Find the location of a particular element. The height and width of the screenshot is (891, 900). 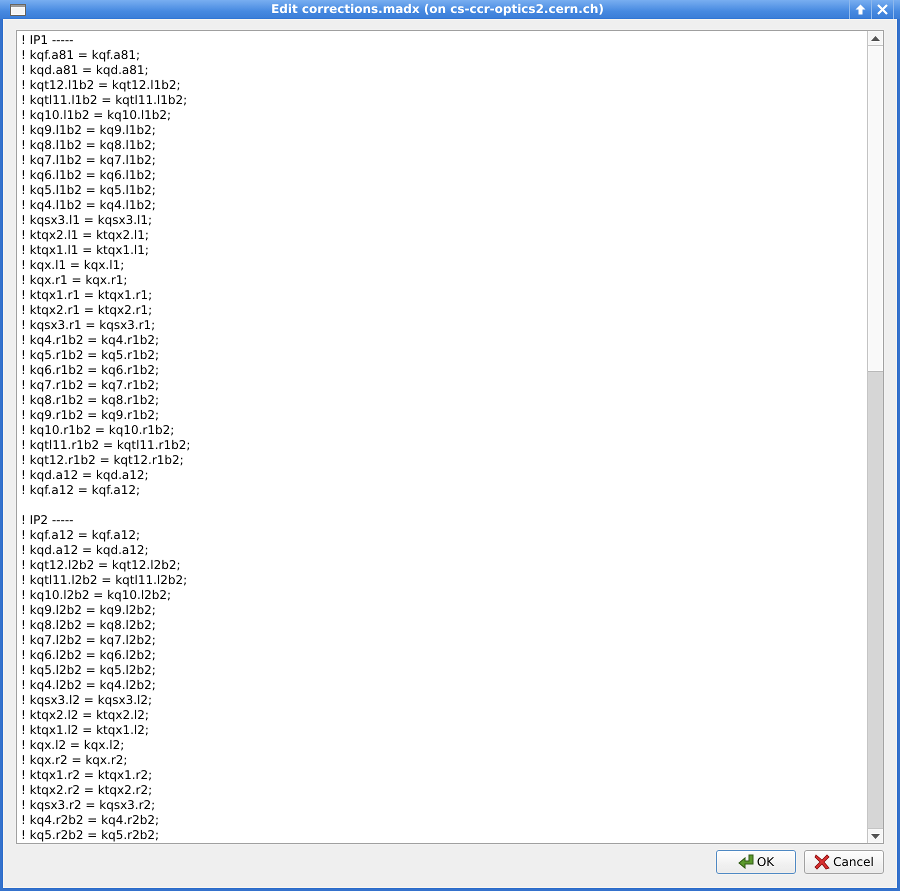

code-line: ! IP2 ----- is located at coordinates (47, 520).